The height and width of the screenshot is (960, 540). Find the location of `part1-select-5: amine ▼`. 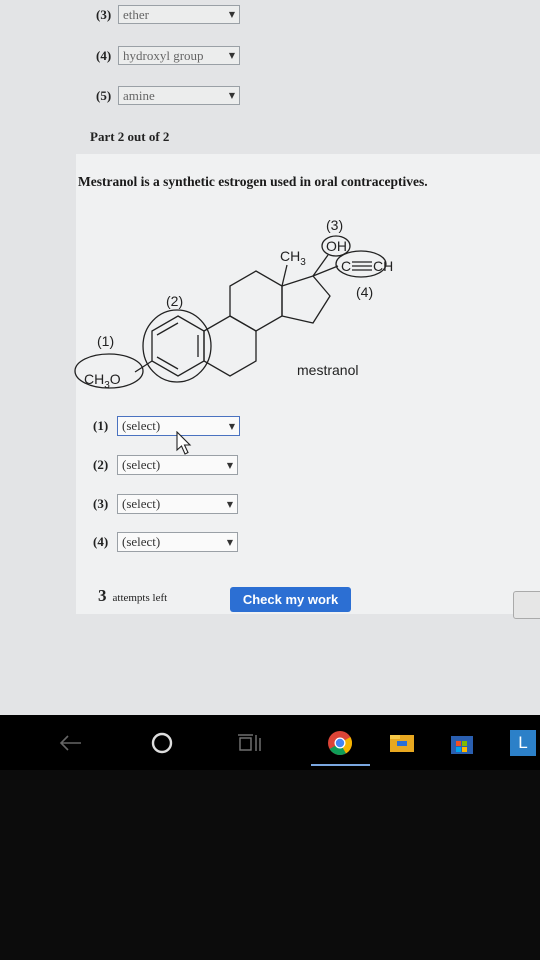

part1-select-5: amine ▼ is located at coordinates (179, 95).